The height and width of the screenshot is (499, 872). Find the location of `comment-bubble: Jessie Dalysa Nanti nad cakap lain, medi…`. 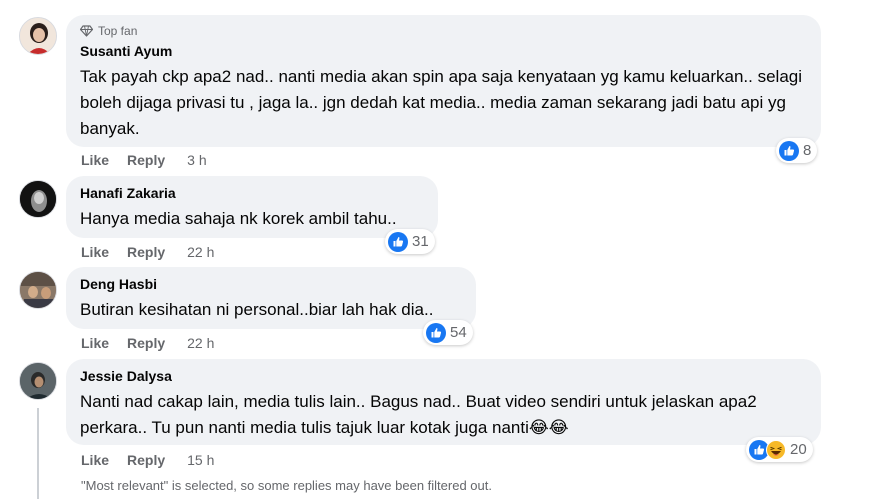

comment-bubble: Jessie Dalysa Nanti nad cakap lain, medi… is located at coordinates (443, 402).